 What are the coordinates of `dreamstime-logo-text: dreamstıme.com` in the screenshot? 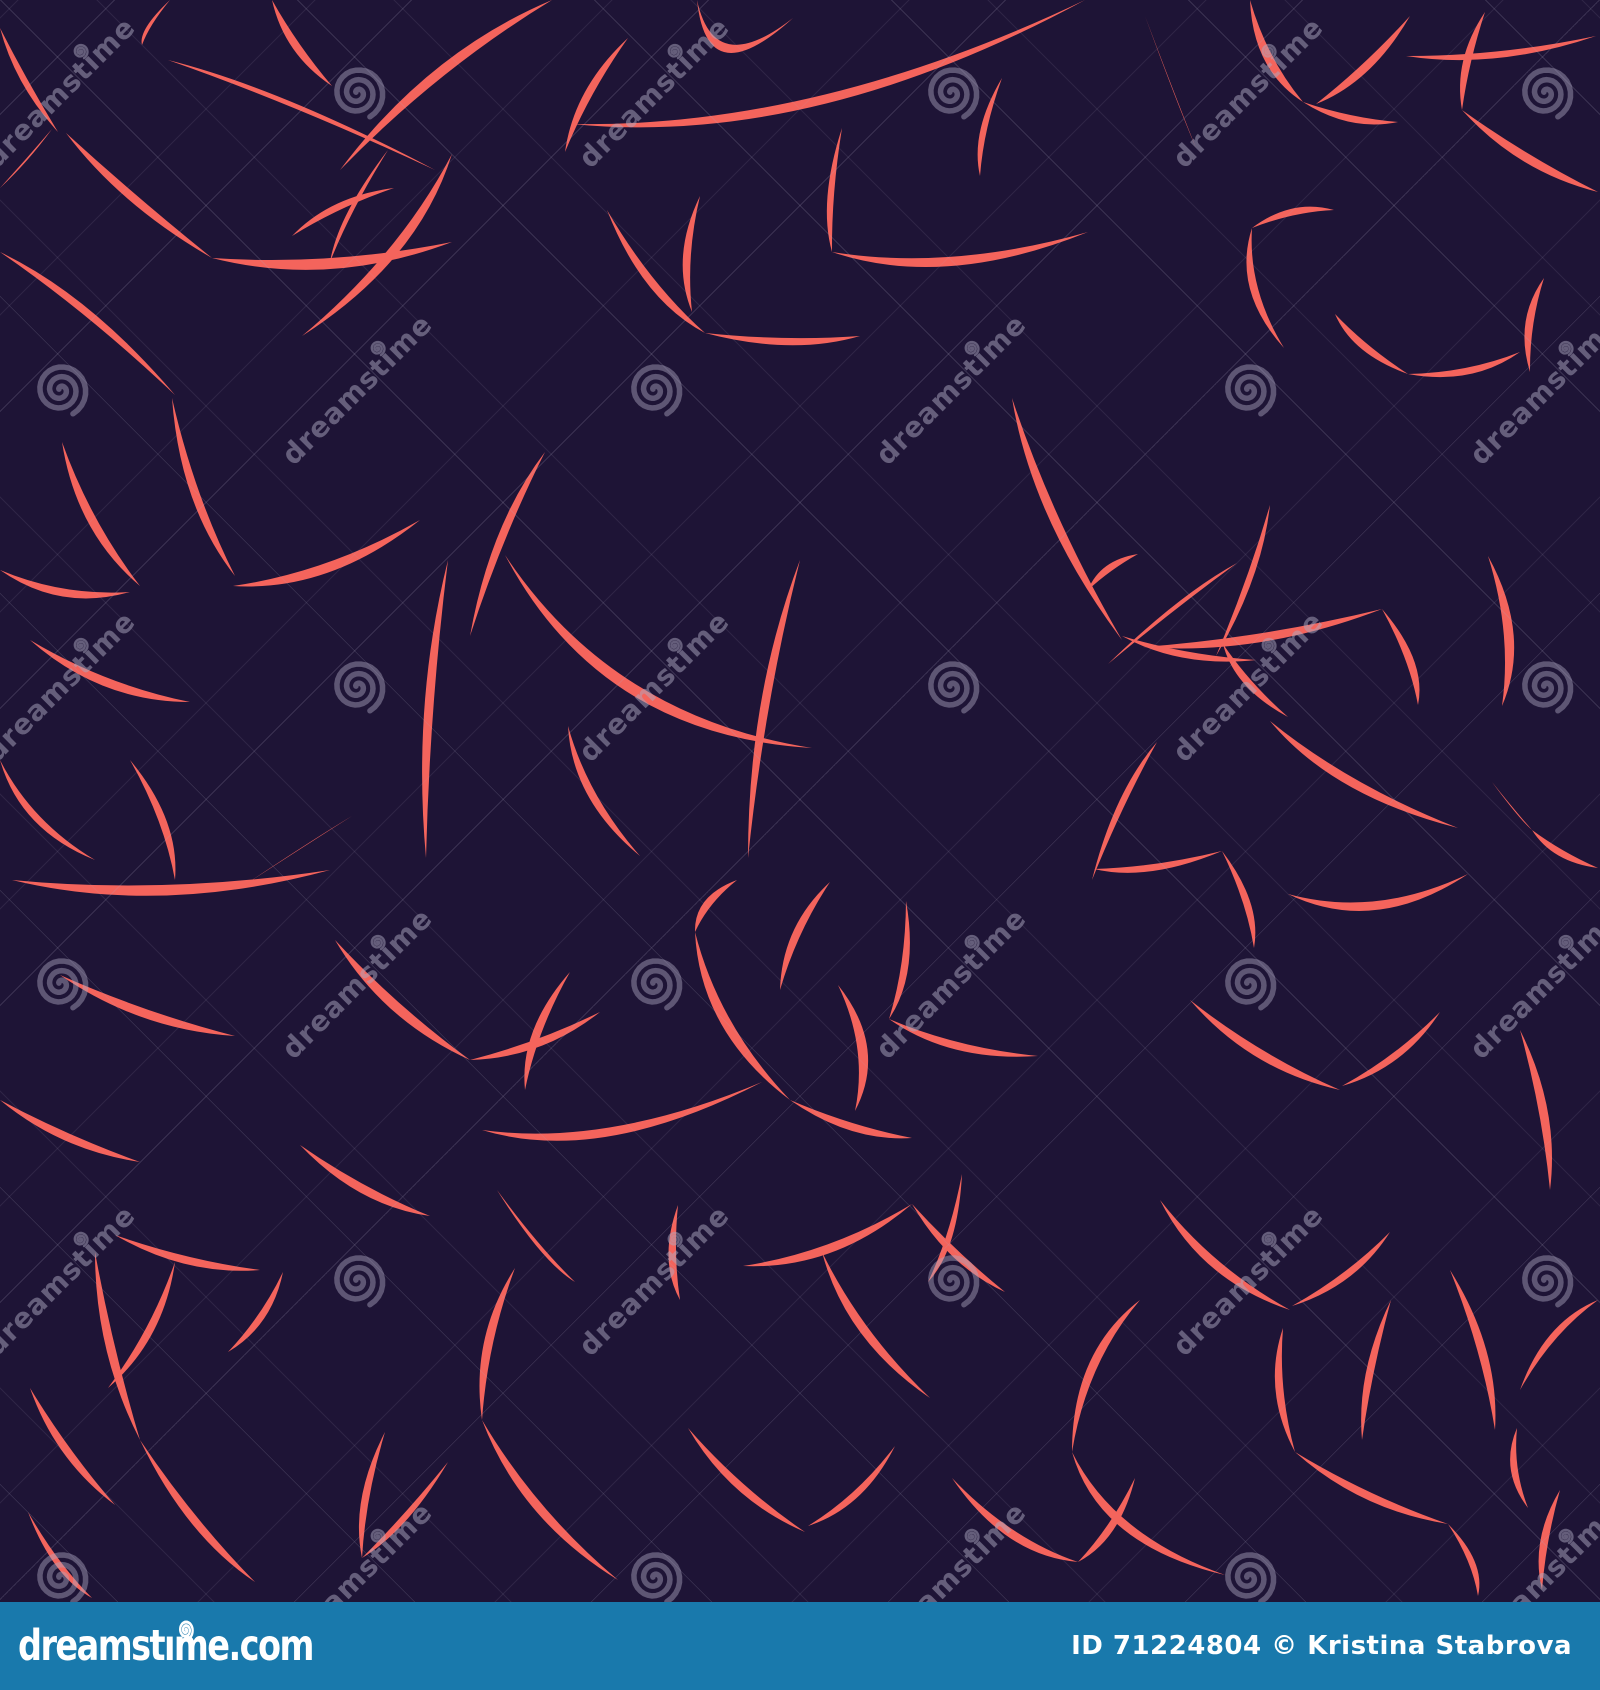 It's located at (166, 1645).